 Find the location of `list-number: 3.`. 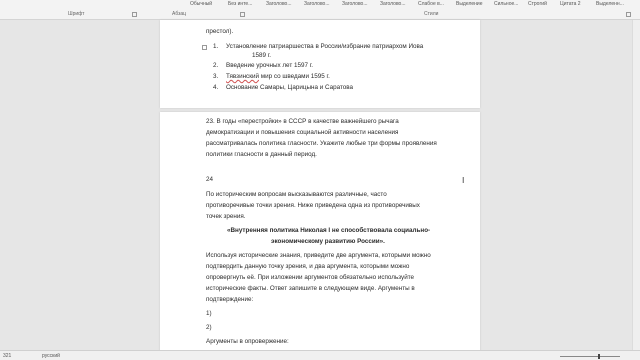

list-number: 3. is located at coordinates (216, 76).